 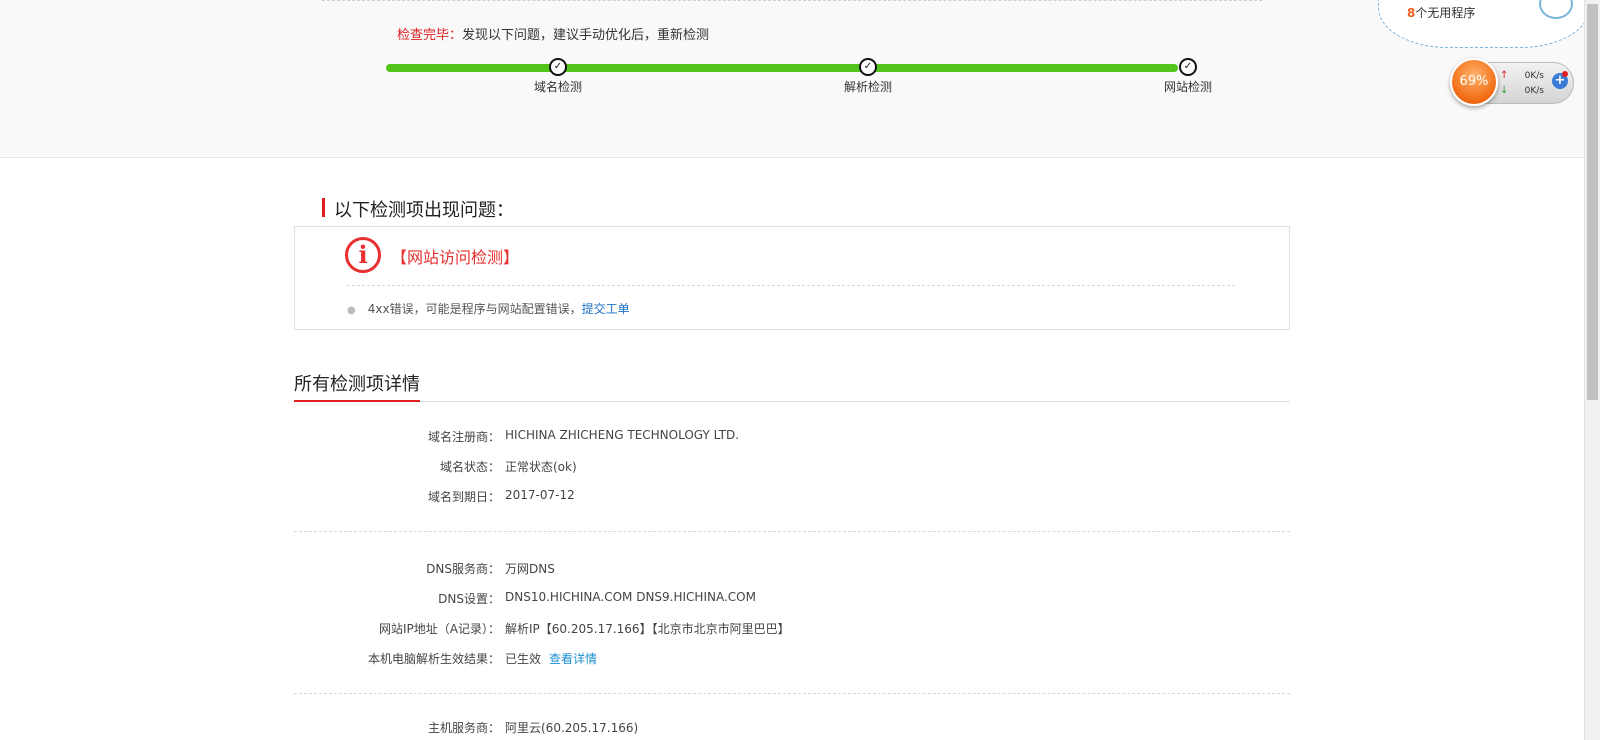 I want to click on submit-ticket-link: 提交工单, so click(x=606, y=309).